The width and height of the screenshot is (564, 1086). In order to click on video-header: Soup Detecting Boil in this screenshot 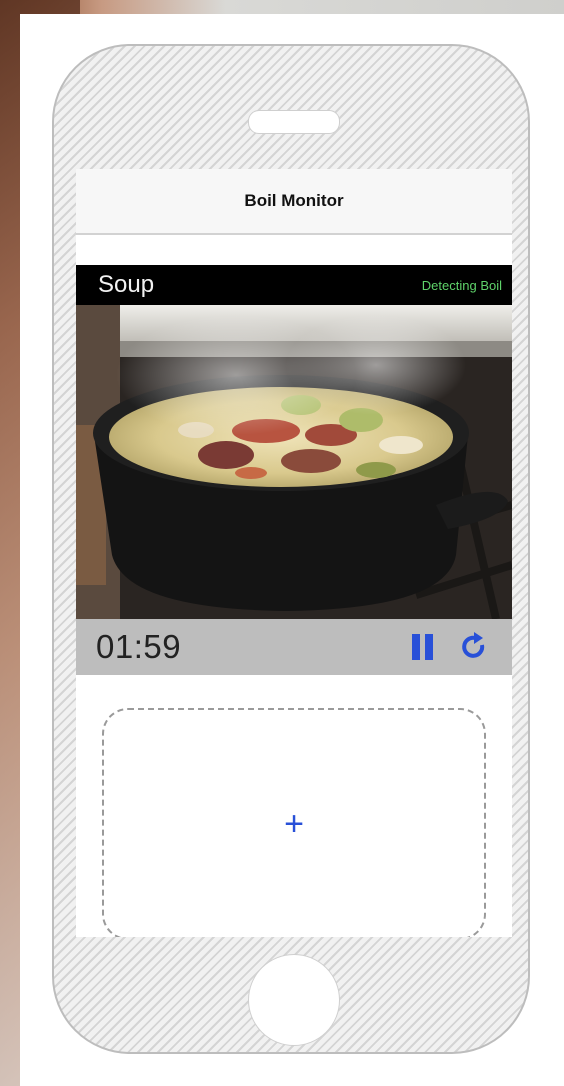, I will do `click(294, 285)`.